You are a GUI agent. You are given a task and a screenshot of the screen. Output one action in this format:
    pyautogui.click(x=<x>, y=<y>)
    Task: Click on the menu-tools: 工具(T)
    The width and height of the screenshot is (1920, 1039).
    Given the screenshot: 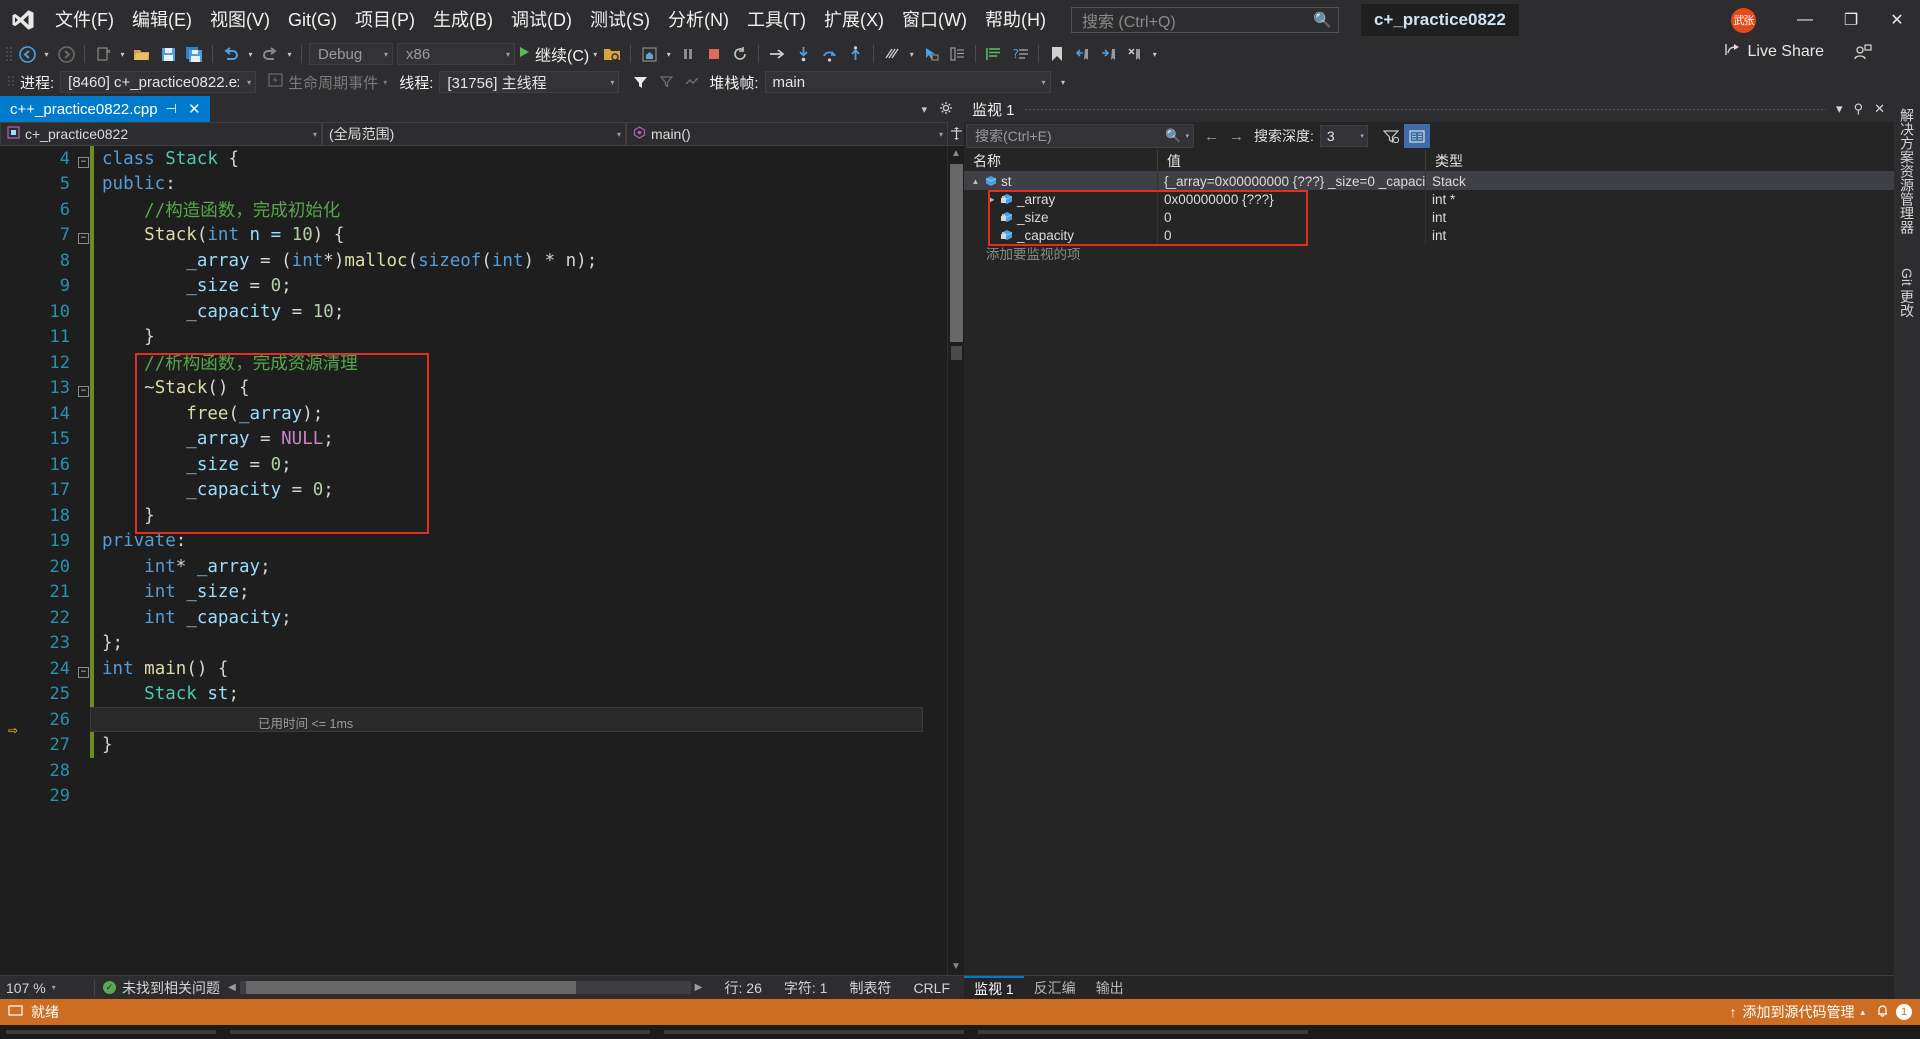 What is the action you would take?
    pyautogui.click(x=776, y=20)
    